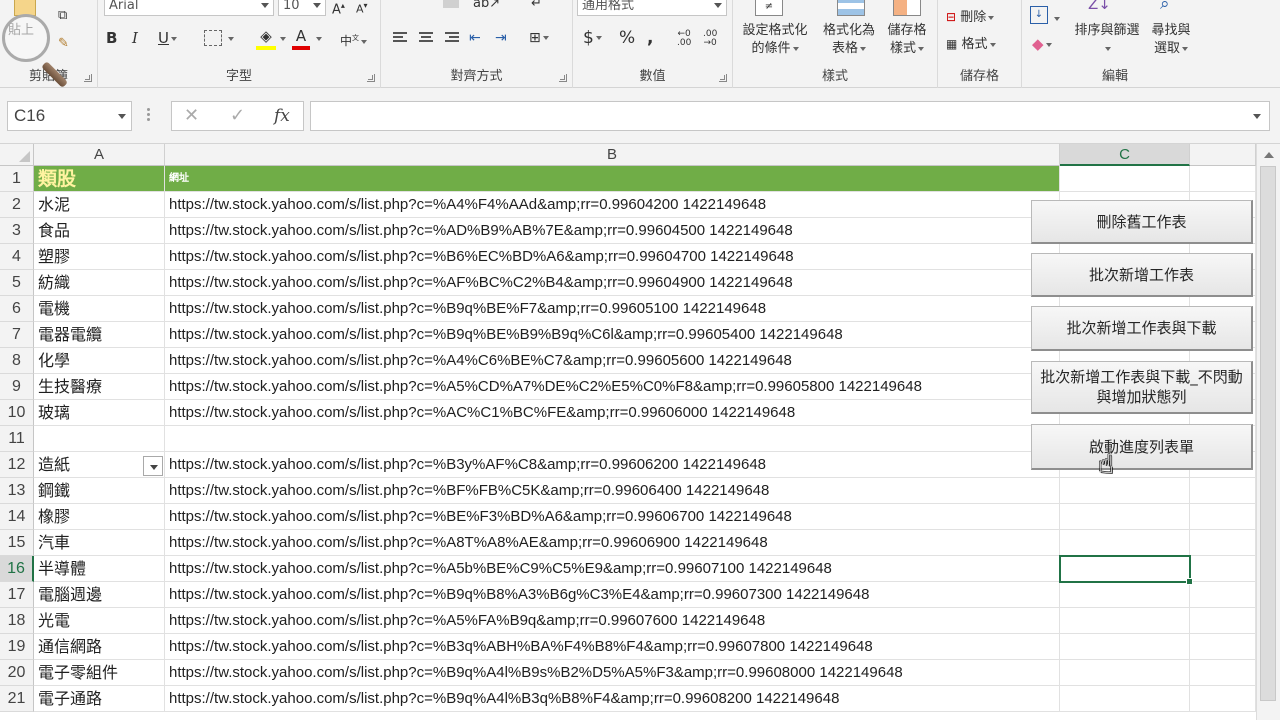 This screenshot has width=1280, height=720. What do you see at coordinates (723, 78) in the screenshot?
I see `number-launcher-icon` at bounding box center [723, 78].